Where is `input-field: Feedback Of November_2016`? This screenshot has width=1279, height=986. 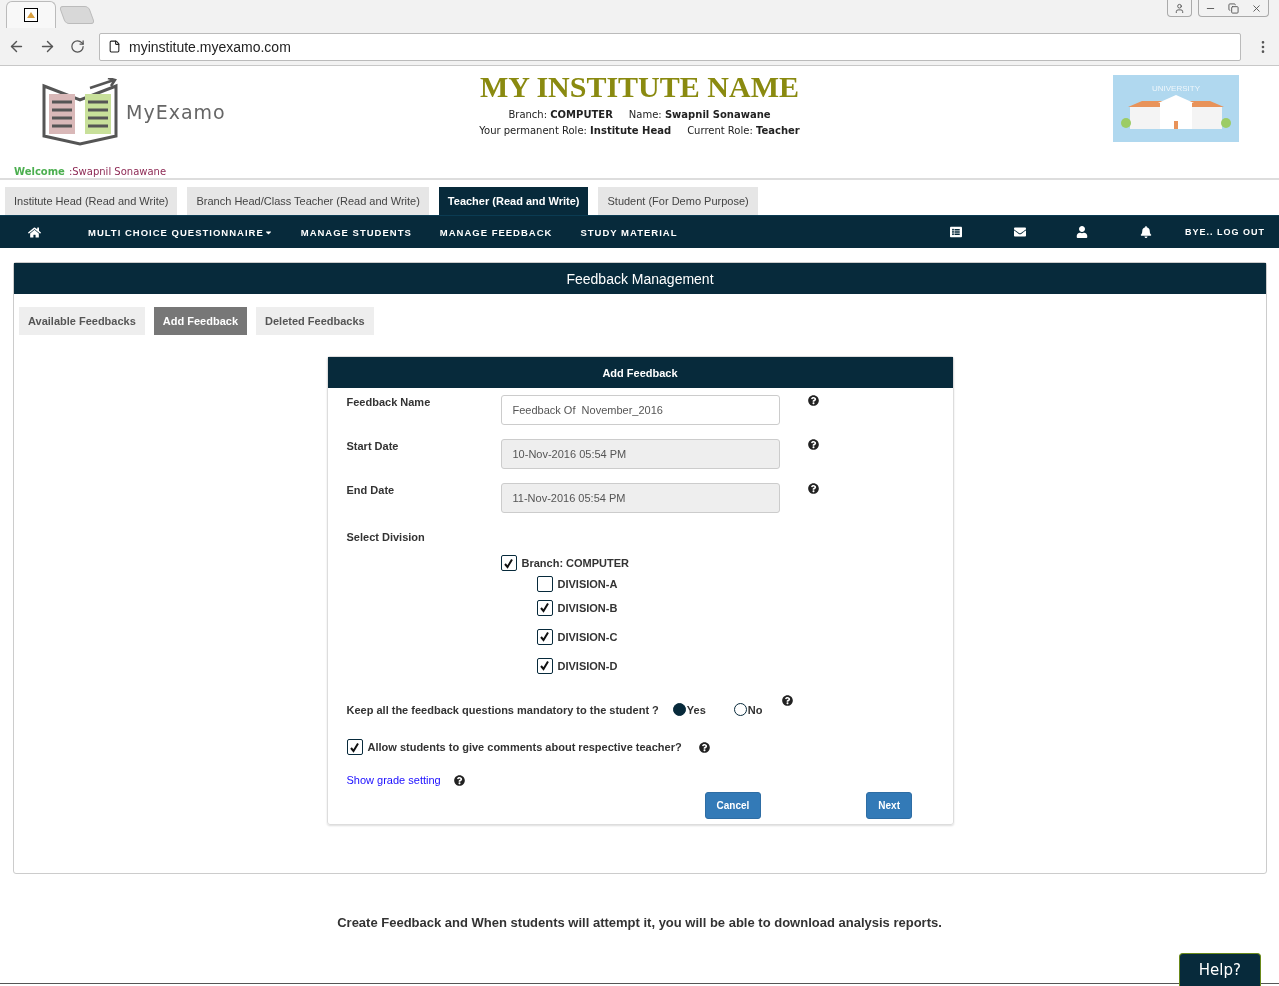 input-field: Feedback Of November_2016 is located at coordinates (640, 410).